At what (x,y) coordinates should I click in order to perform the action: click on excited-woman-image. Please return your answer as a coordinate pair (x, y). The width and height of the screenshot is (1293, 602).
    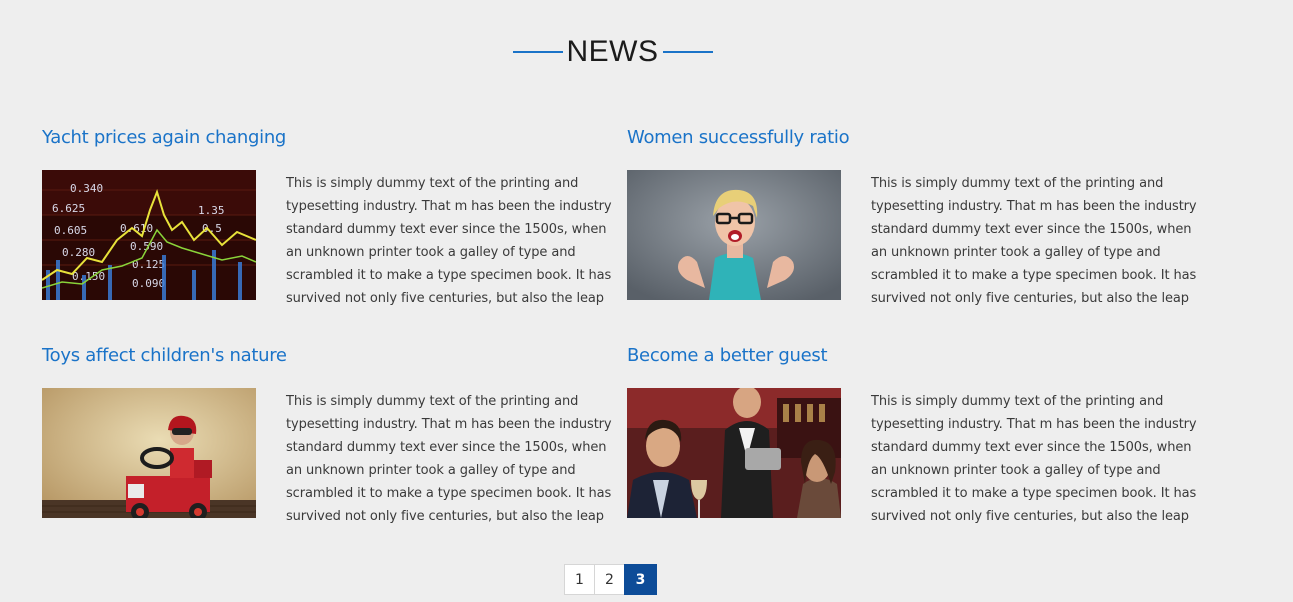
    Looking at the image, I should click on (734, 235).